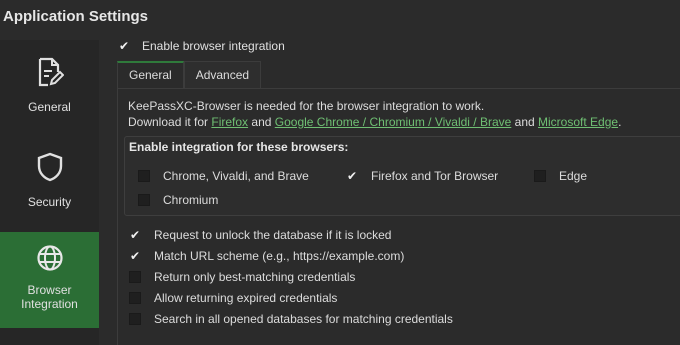  I want to click on info-prefix: Download it for, so click(170, 122).